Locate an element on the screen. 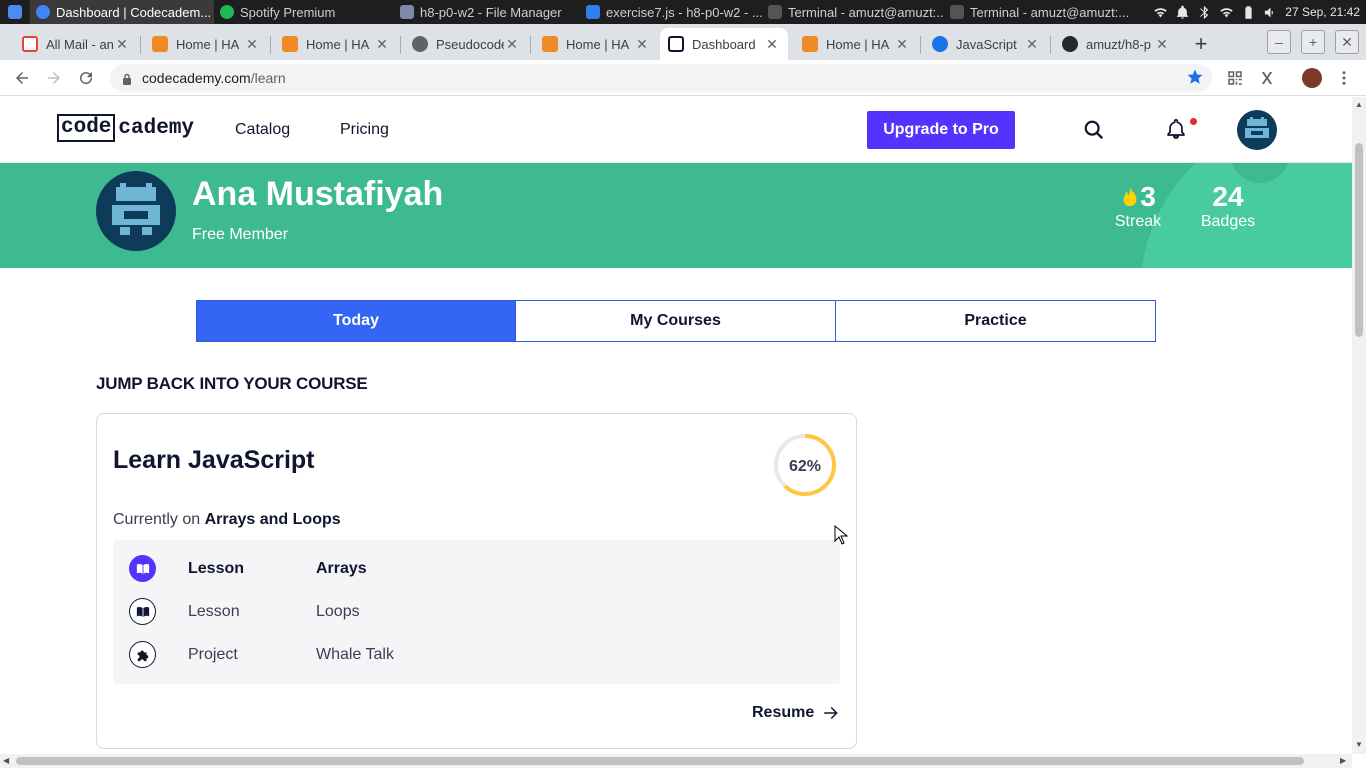 Image resolution: width=1366 pixels, height=768 pixels. nav-pricing: Pricing is located at coordinates (364, 130).